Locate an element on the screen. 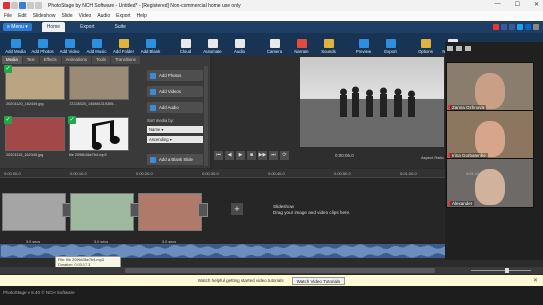  sounds-button: Sounds is located at coordinates (328, 44).